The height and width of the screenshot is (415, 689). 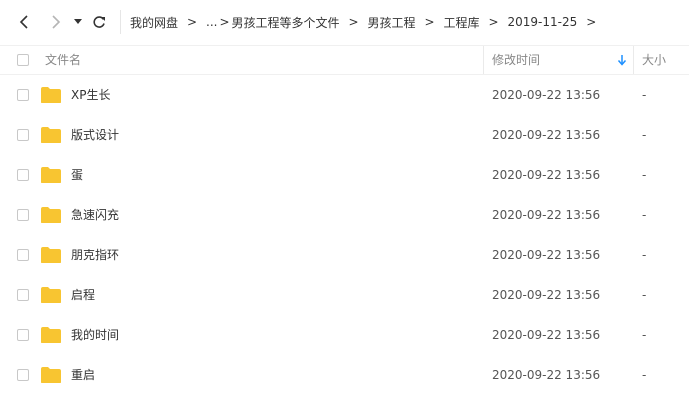 I want to click on file-name: 蛋, so click(x=77, y=175).